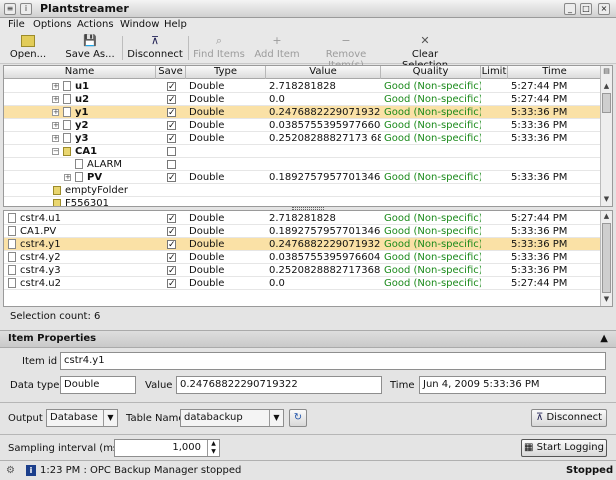  Describe the element at coordinates (139, 24) in the screenshot. I see `menu-window: Window` at that location.